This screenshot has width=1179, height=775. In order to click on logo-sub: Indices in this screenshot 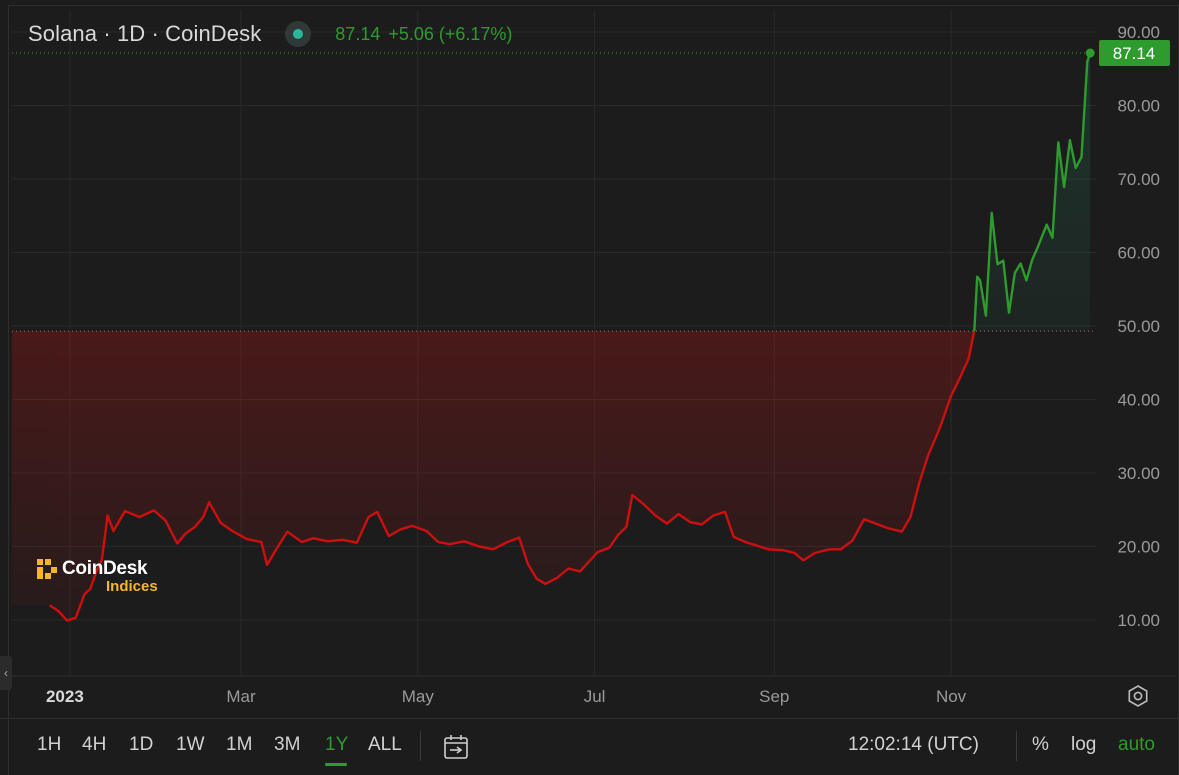, I will do `click(132, 586)`.